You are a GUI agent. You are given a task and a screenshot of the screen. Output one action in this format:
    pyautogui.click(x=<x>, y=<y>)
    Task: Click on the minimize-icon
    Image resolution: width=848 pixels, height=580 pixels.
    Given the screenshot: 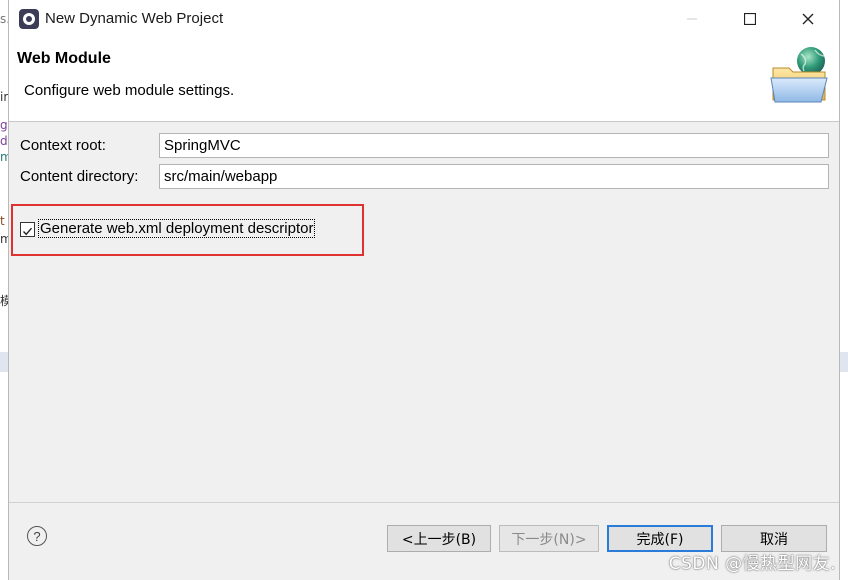 What is the action you would take?
    pyautogui.click(x=692, y=19)
    